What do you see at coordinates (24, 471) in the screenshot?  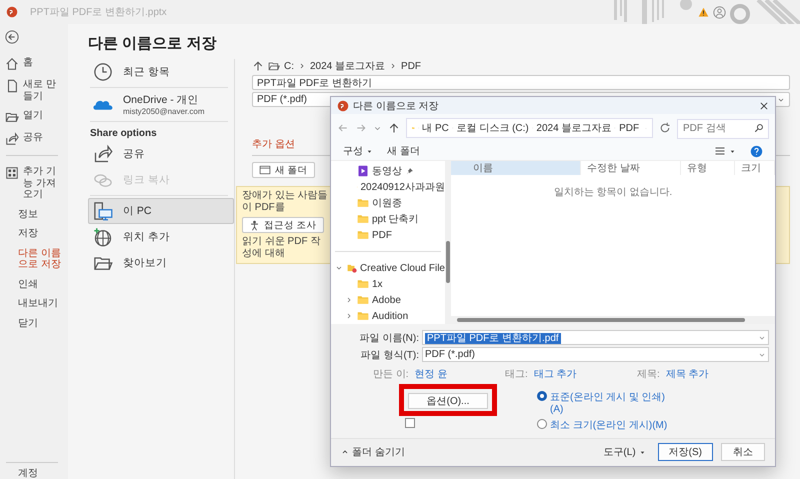 I see `nav-item: 계정` at bounding box center [24, 471].